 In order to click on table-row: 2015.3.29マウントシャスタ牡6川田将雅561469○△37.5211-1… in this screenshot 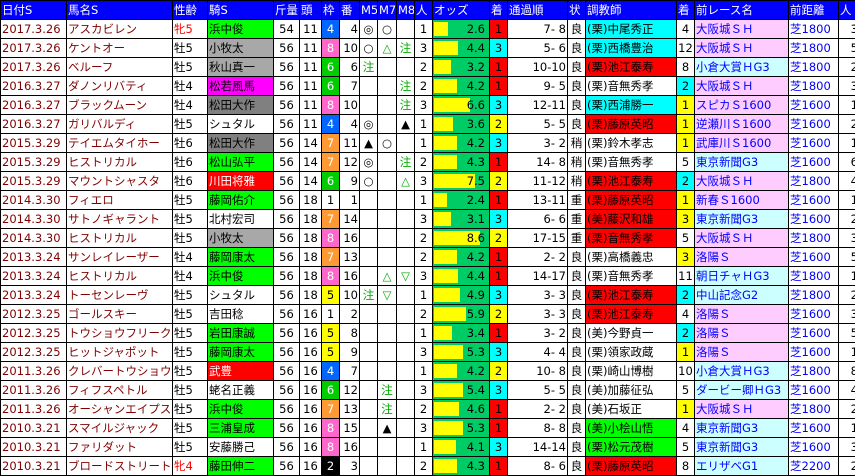, I will do `click(428, 181)`.